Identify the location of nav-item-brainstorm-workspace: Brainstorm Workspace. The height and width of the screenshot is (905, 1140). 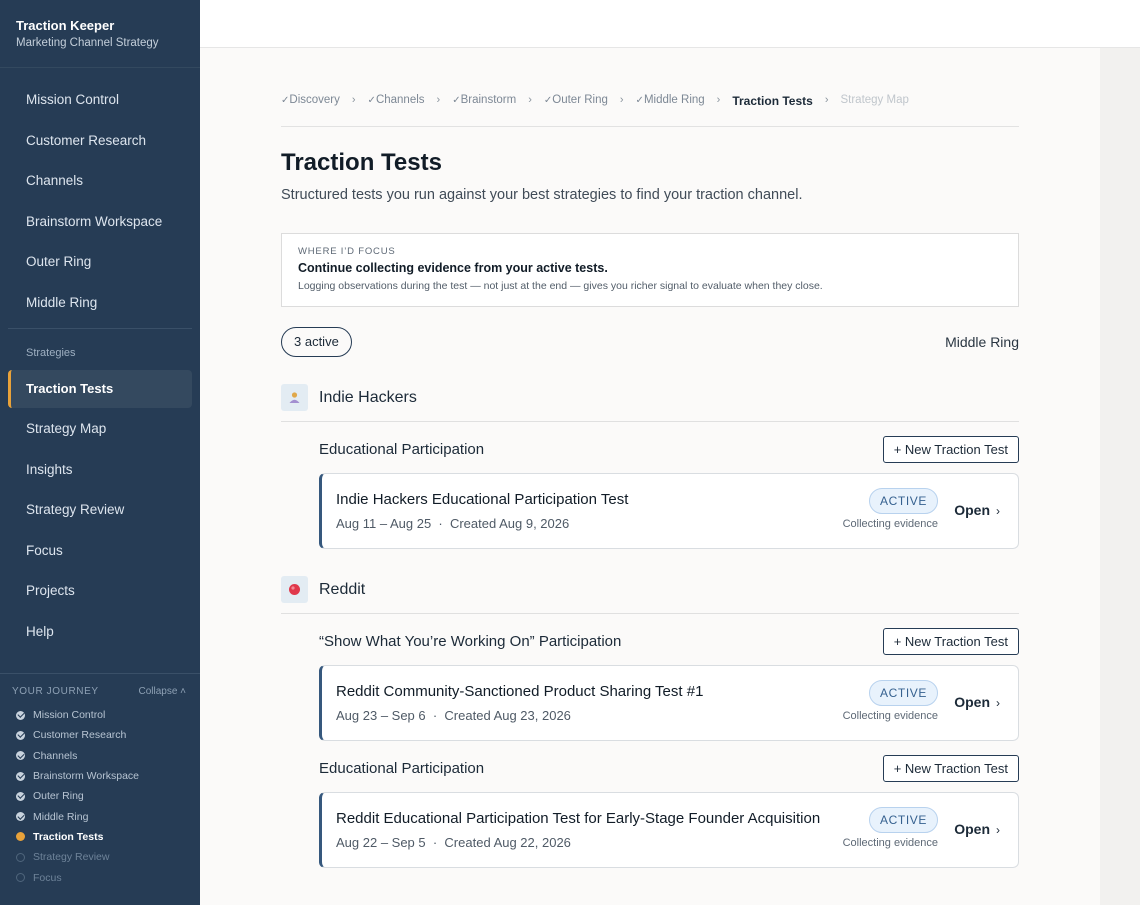
(100, 222).